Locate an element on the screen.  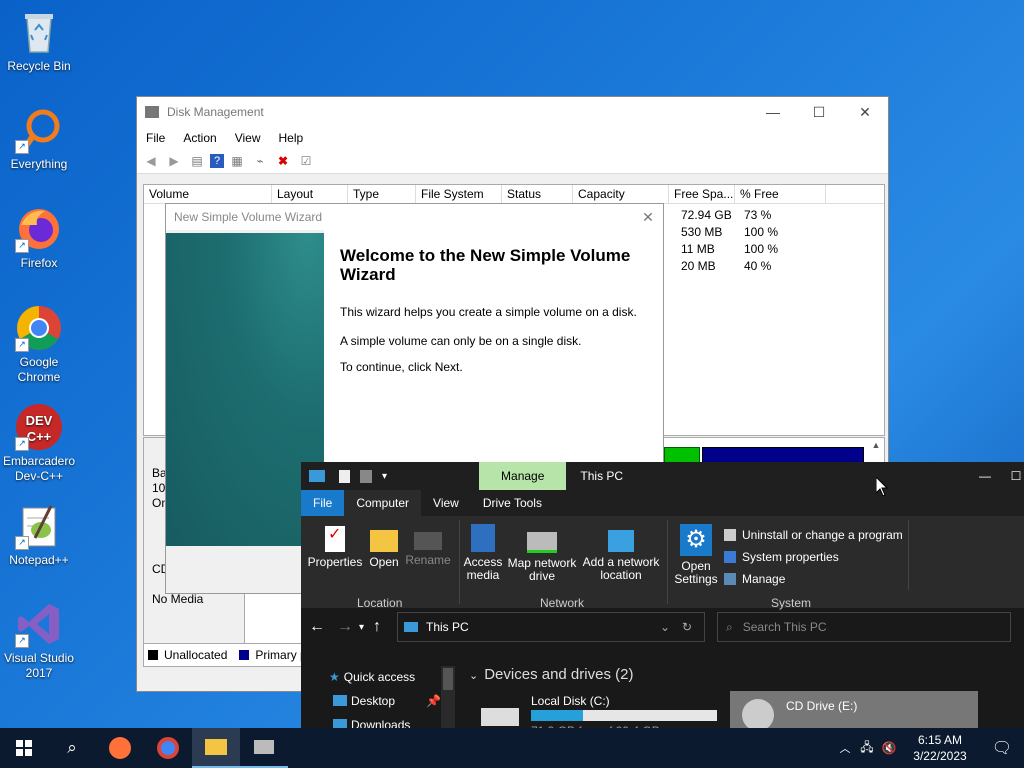
connect-icon: ⌁ is located at coordinates (260, 161).